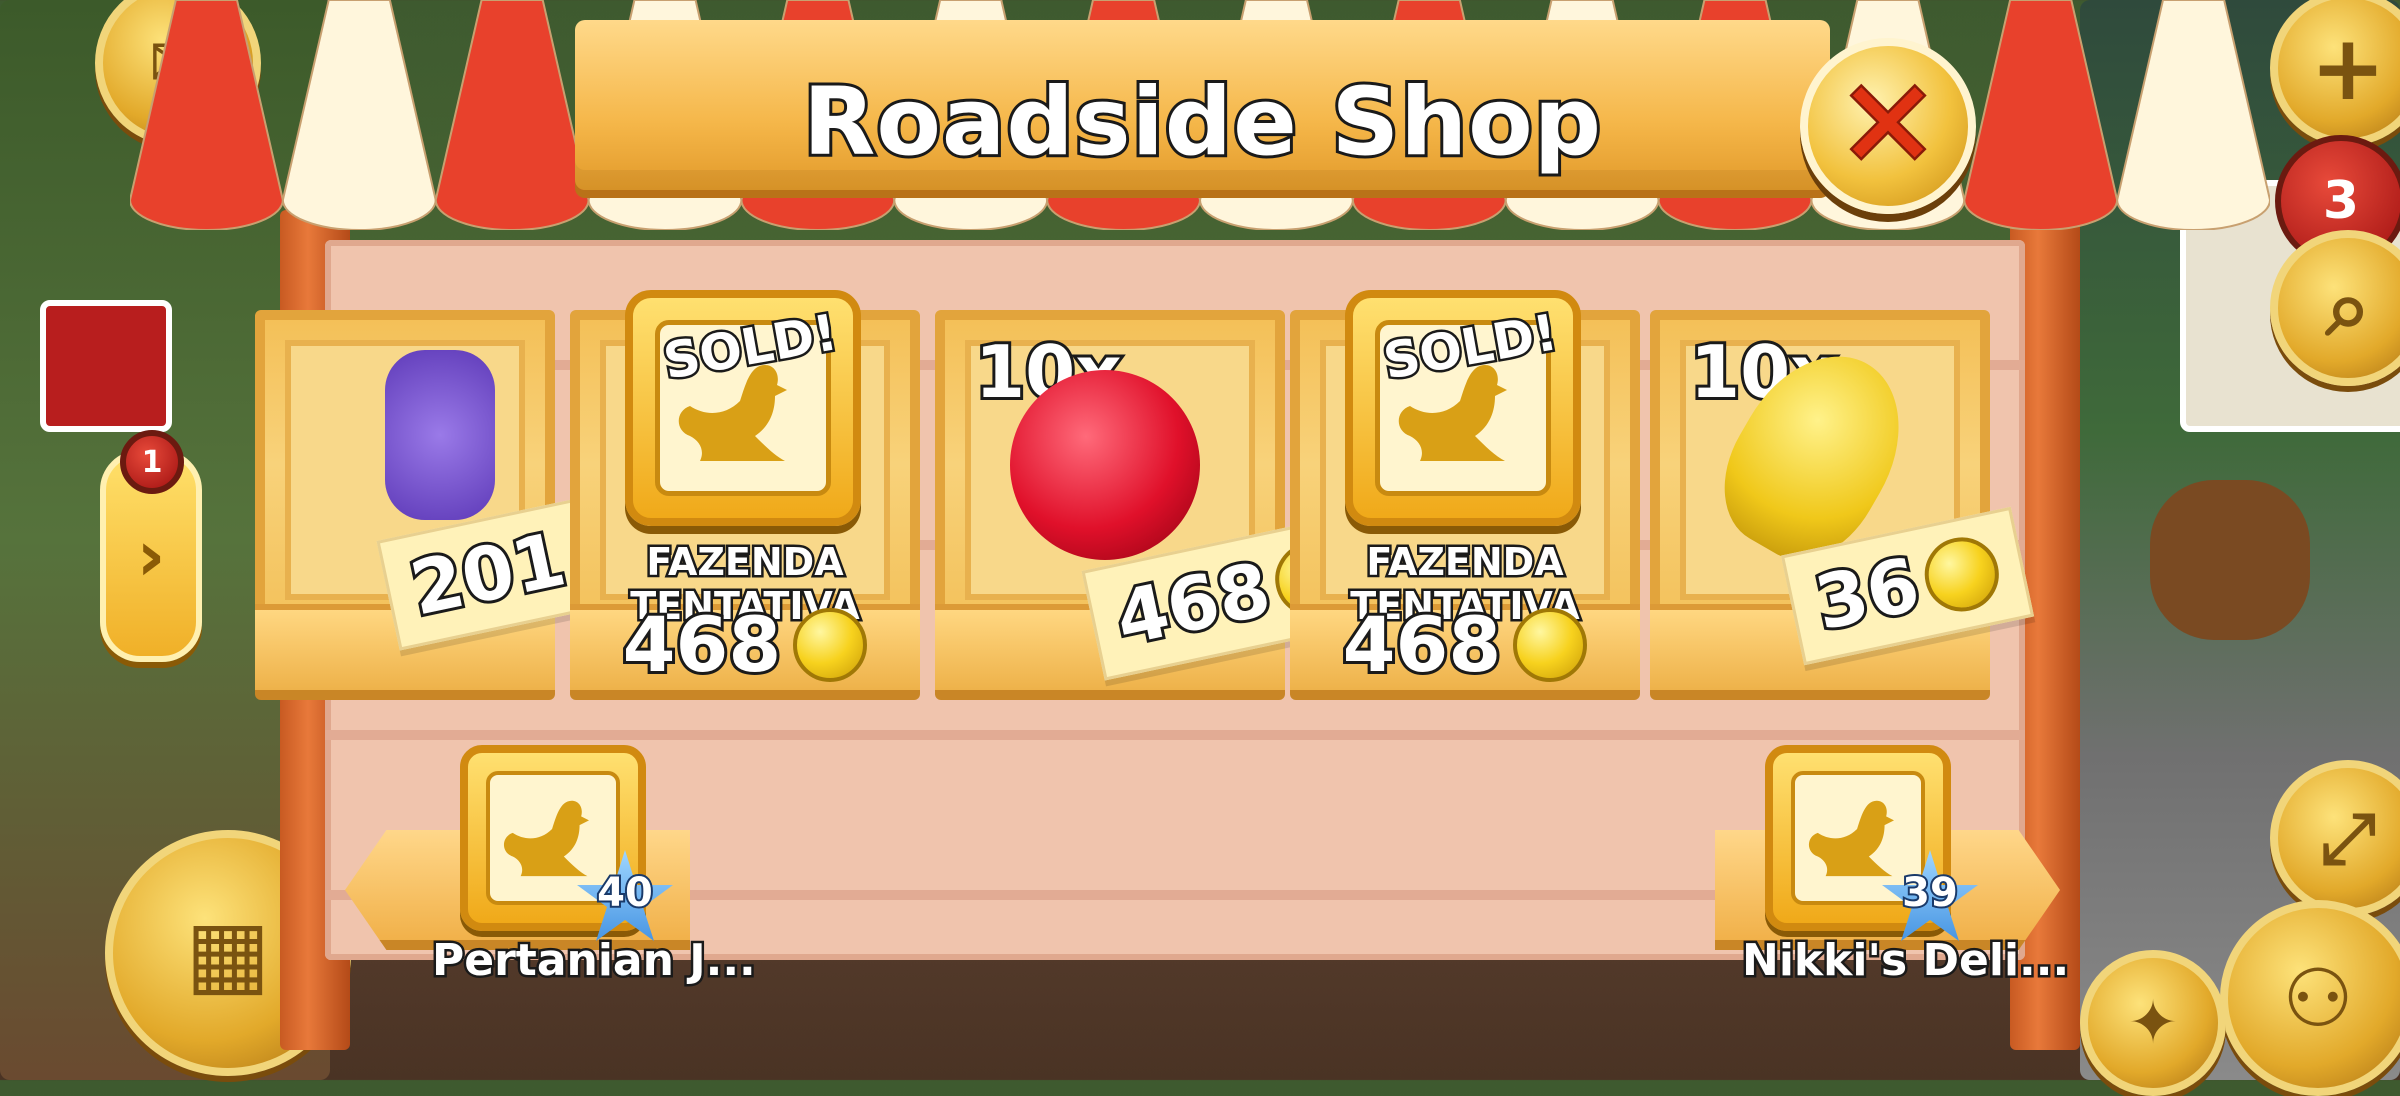  I want to click on close-x-icon: ✕, so click(1888, 125).